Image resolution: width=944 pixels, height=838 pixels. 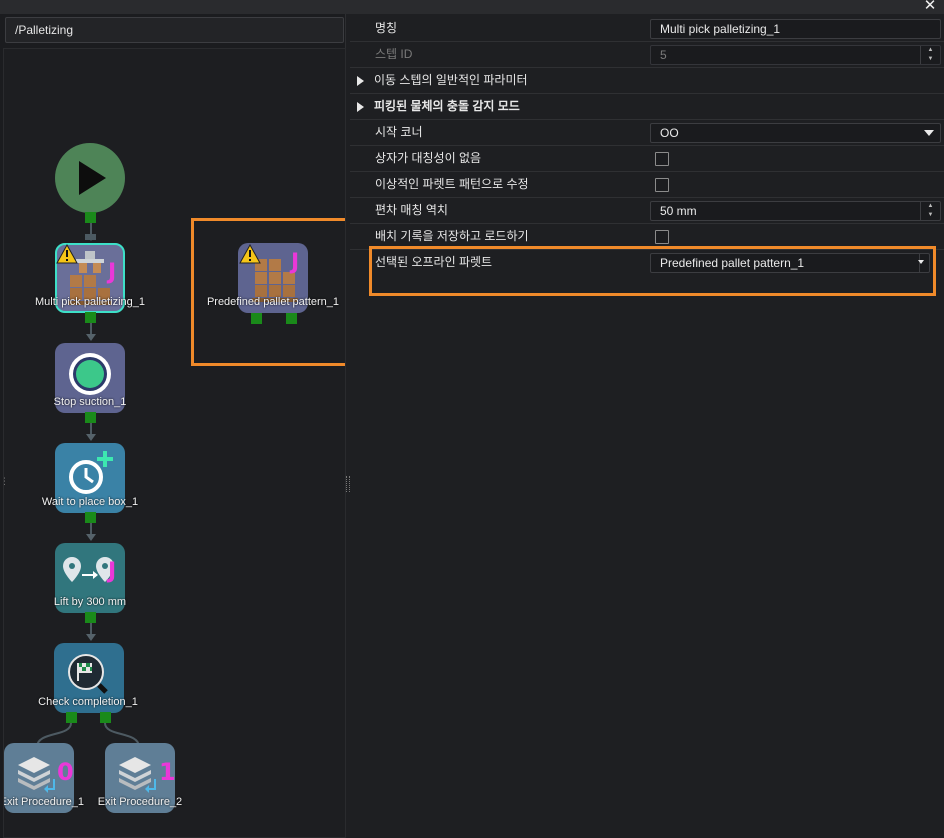 What do you see at coordinates (795, 133) in the screenshot?
I see `start-corner-select: OO` at bounding box center [795, 133].